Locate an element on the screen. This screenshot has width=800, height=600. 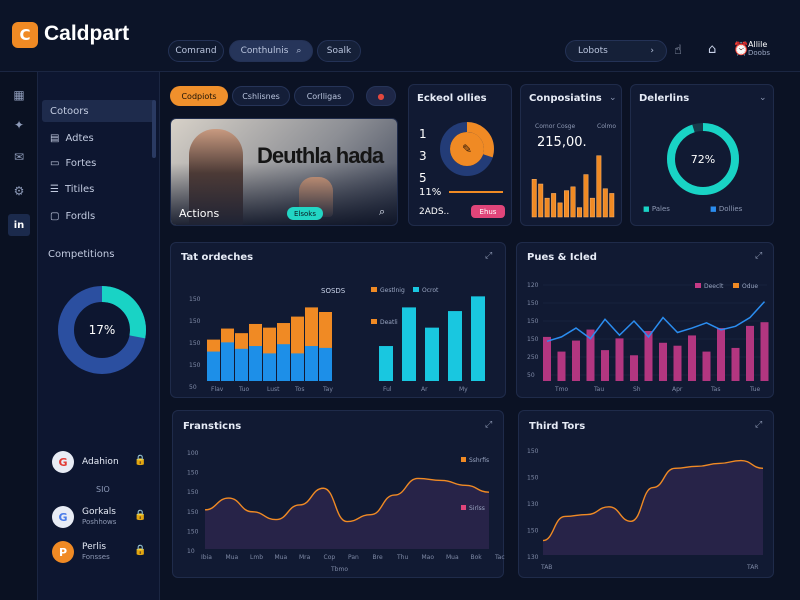
card-title: Fransticns is located at coordinates (212, 426).